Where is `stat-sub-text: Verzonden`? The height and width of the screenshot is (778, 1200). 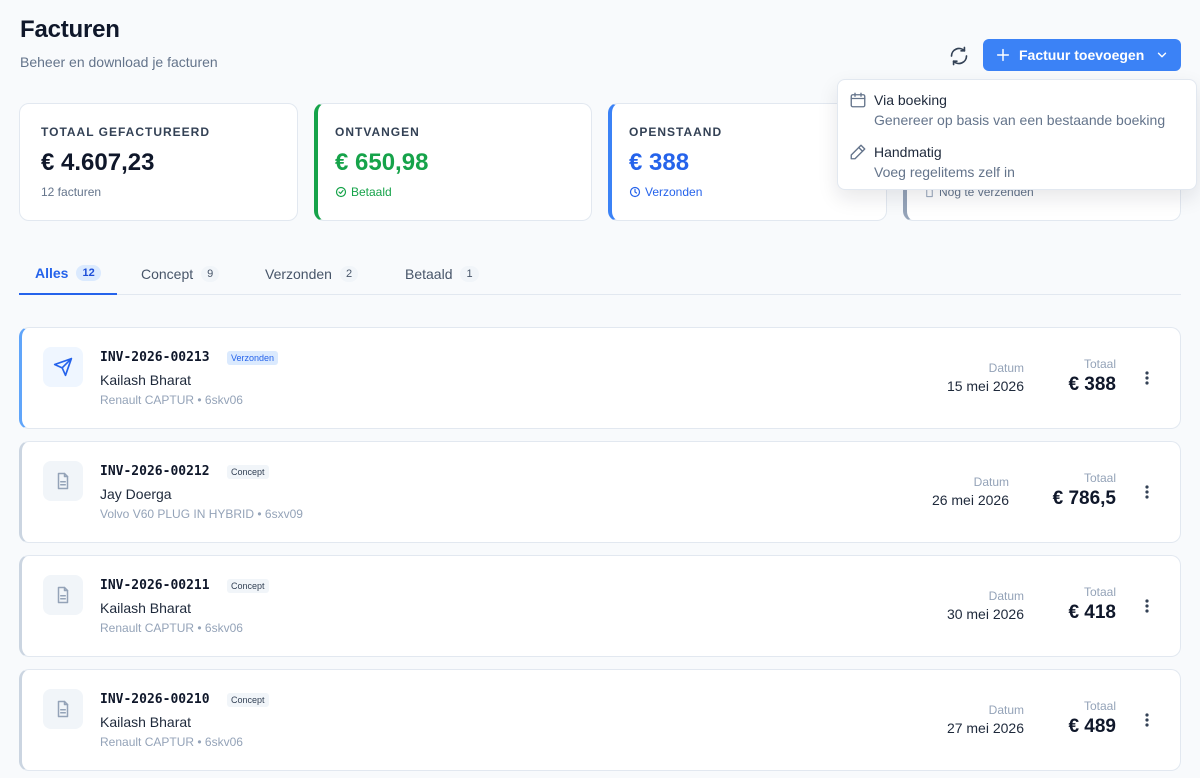
stat-sub-text: Verzonden is located at coordinates (674, 192).